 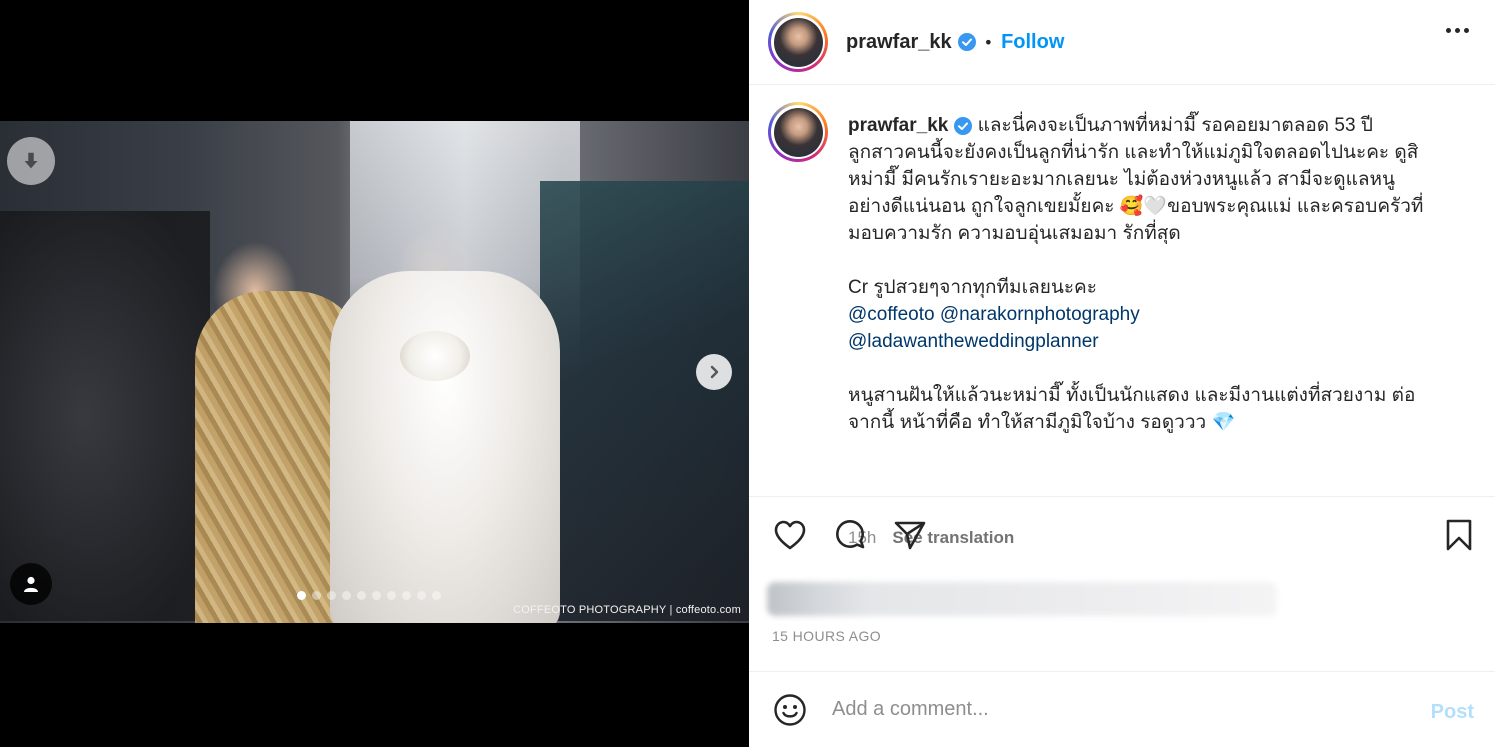 What do you see at coordinates (899, 42) in the screenshot?
I see `header-username: prawfar_kk` at bounding box center [899, 42].